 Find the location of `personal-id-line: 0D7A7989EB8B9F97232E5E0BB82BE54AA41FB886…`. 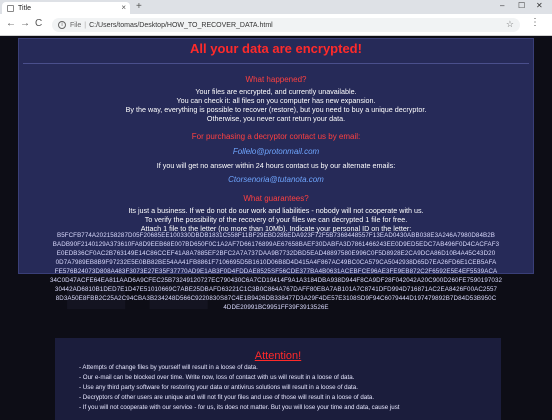

personal-id-line: 0D7A7989EB8B9F97232E5E0BB82BE54AA41FB886… is located at coordinates (276, 262).